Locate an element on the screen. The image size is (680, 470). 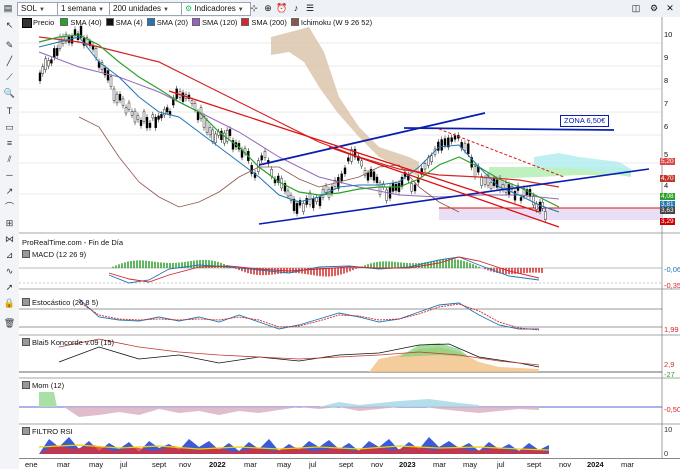
period-select: 1 semana▼ is located at coordinates (85, 9).